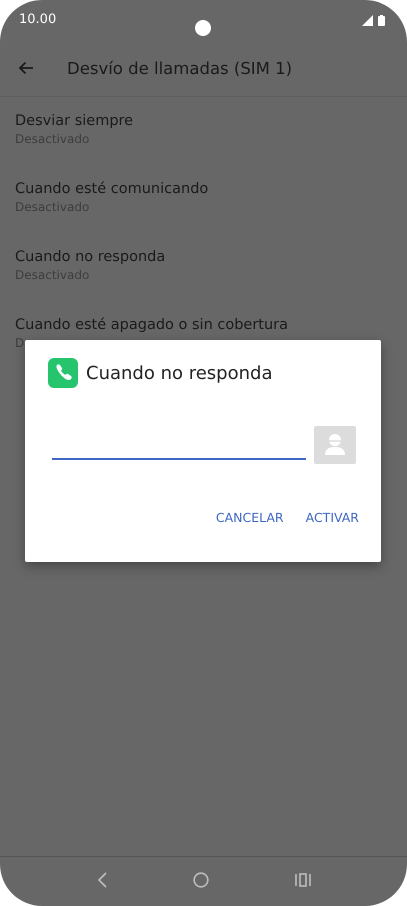 This screenshot has width=407, height=906. What do you see at coordinates (381, 20) in the screenshot?
I see `battery-icon` at bounding box center [381, 20].